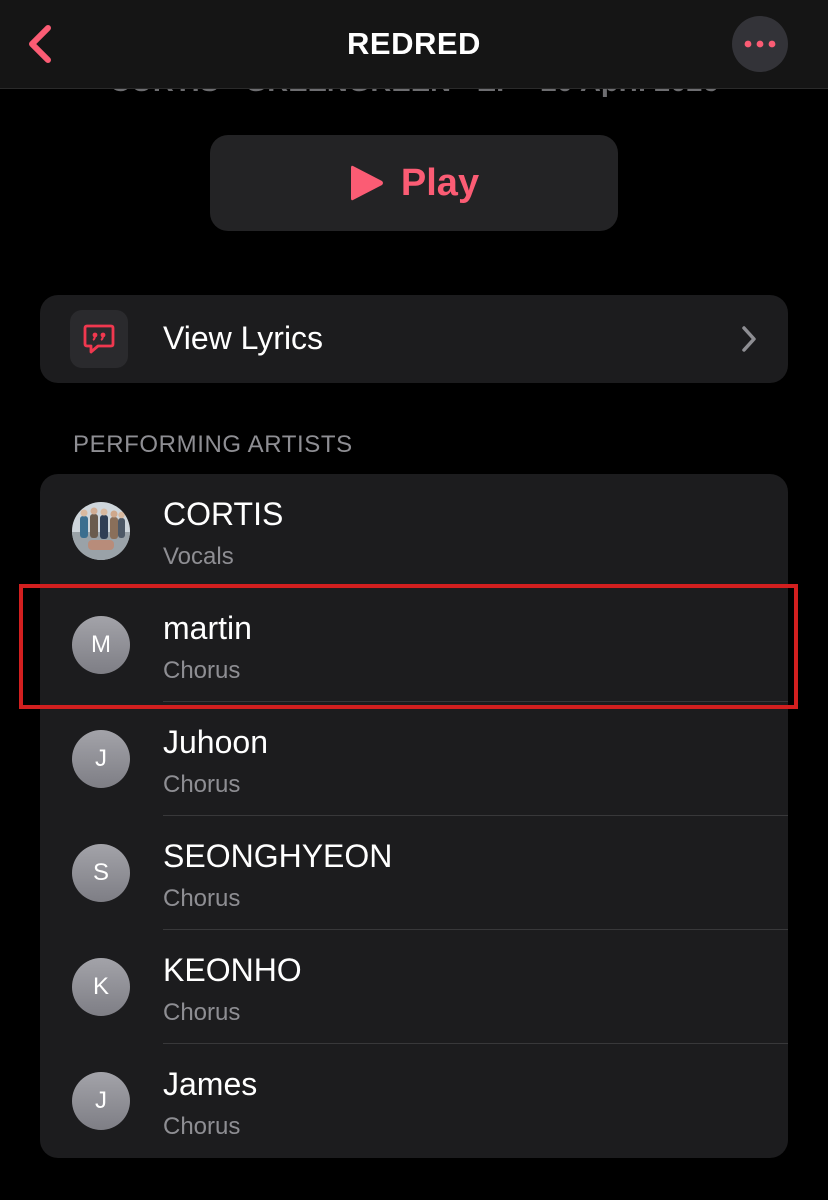 This screenshot has height=1200, width=828. I want to click on artist-row-keonho: K KEONHO Chorus, so click(414, 987).